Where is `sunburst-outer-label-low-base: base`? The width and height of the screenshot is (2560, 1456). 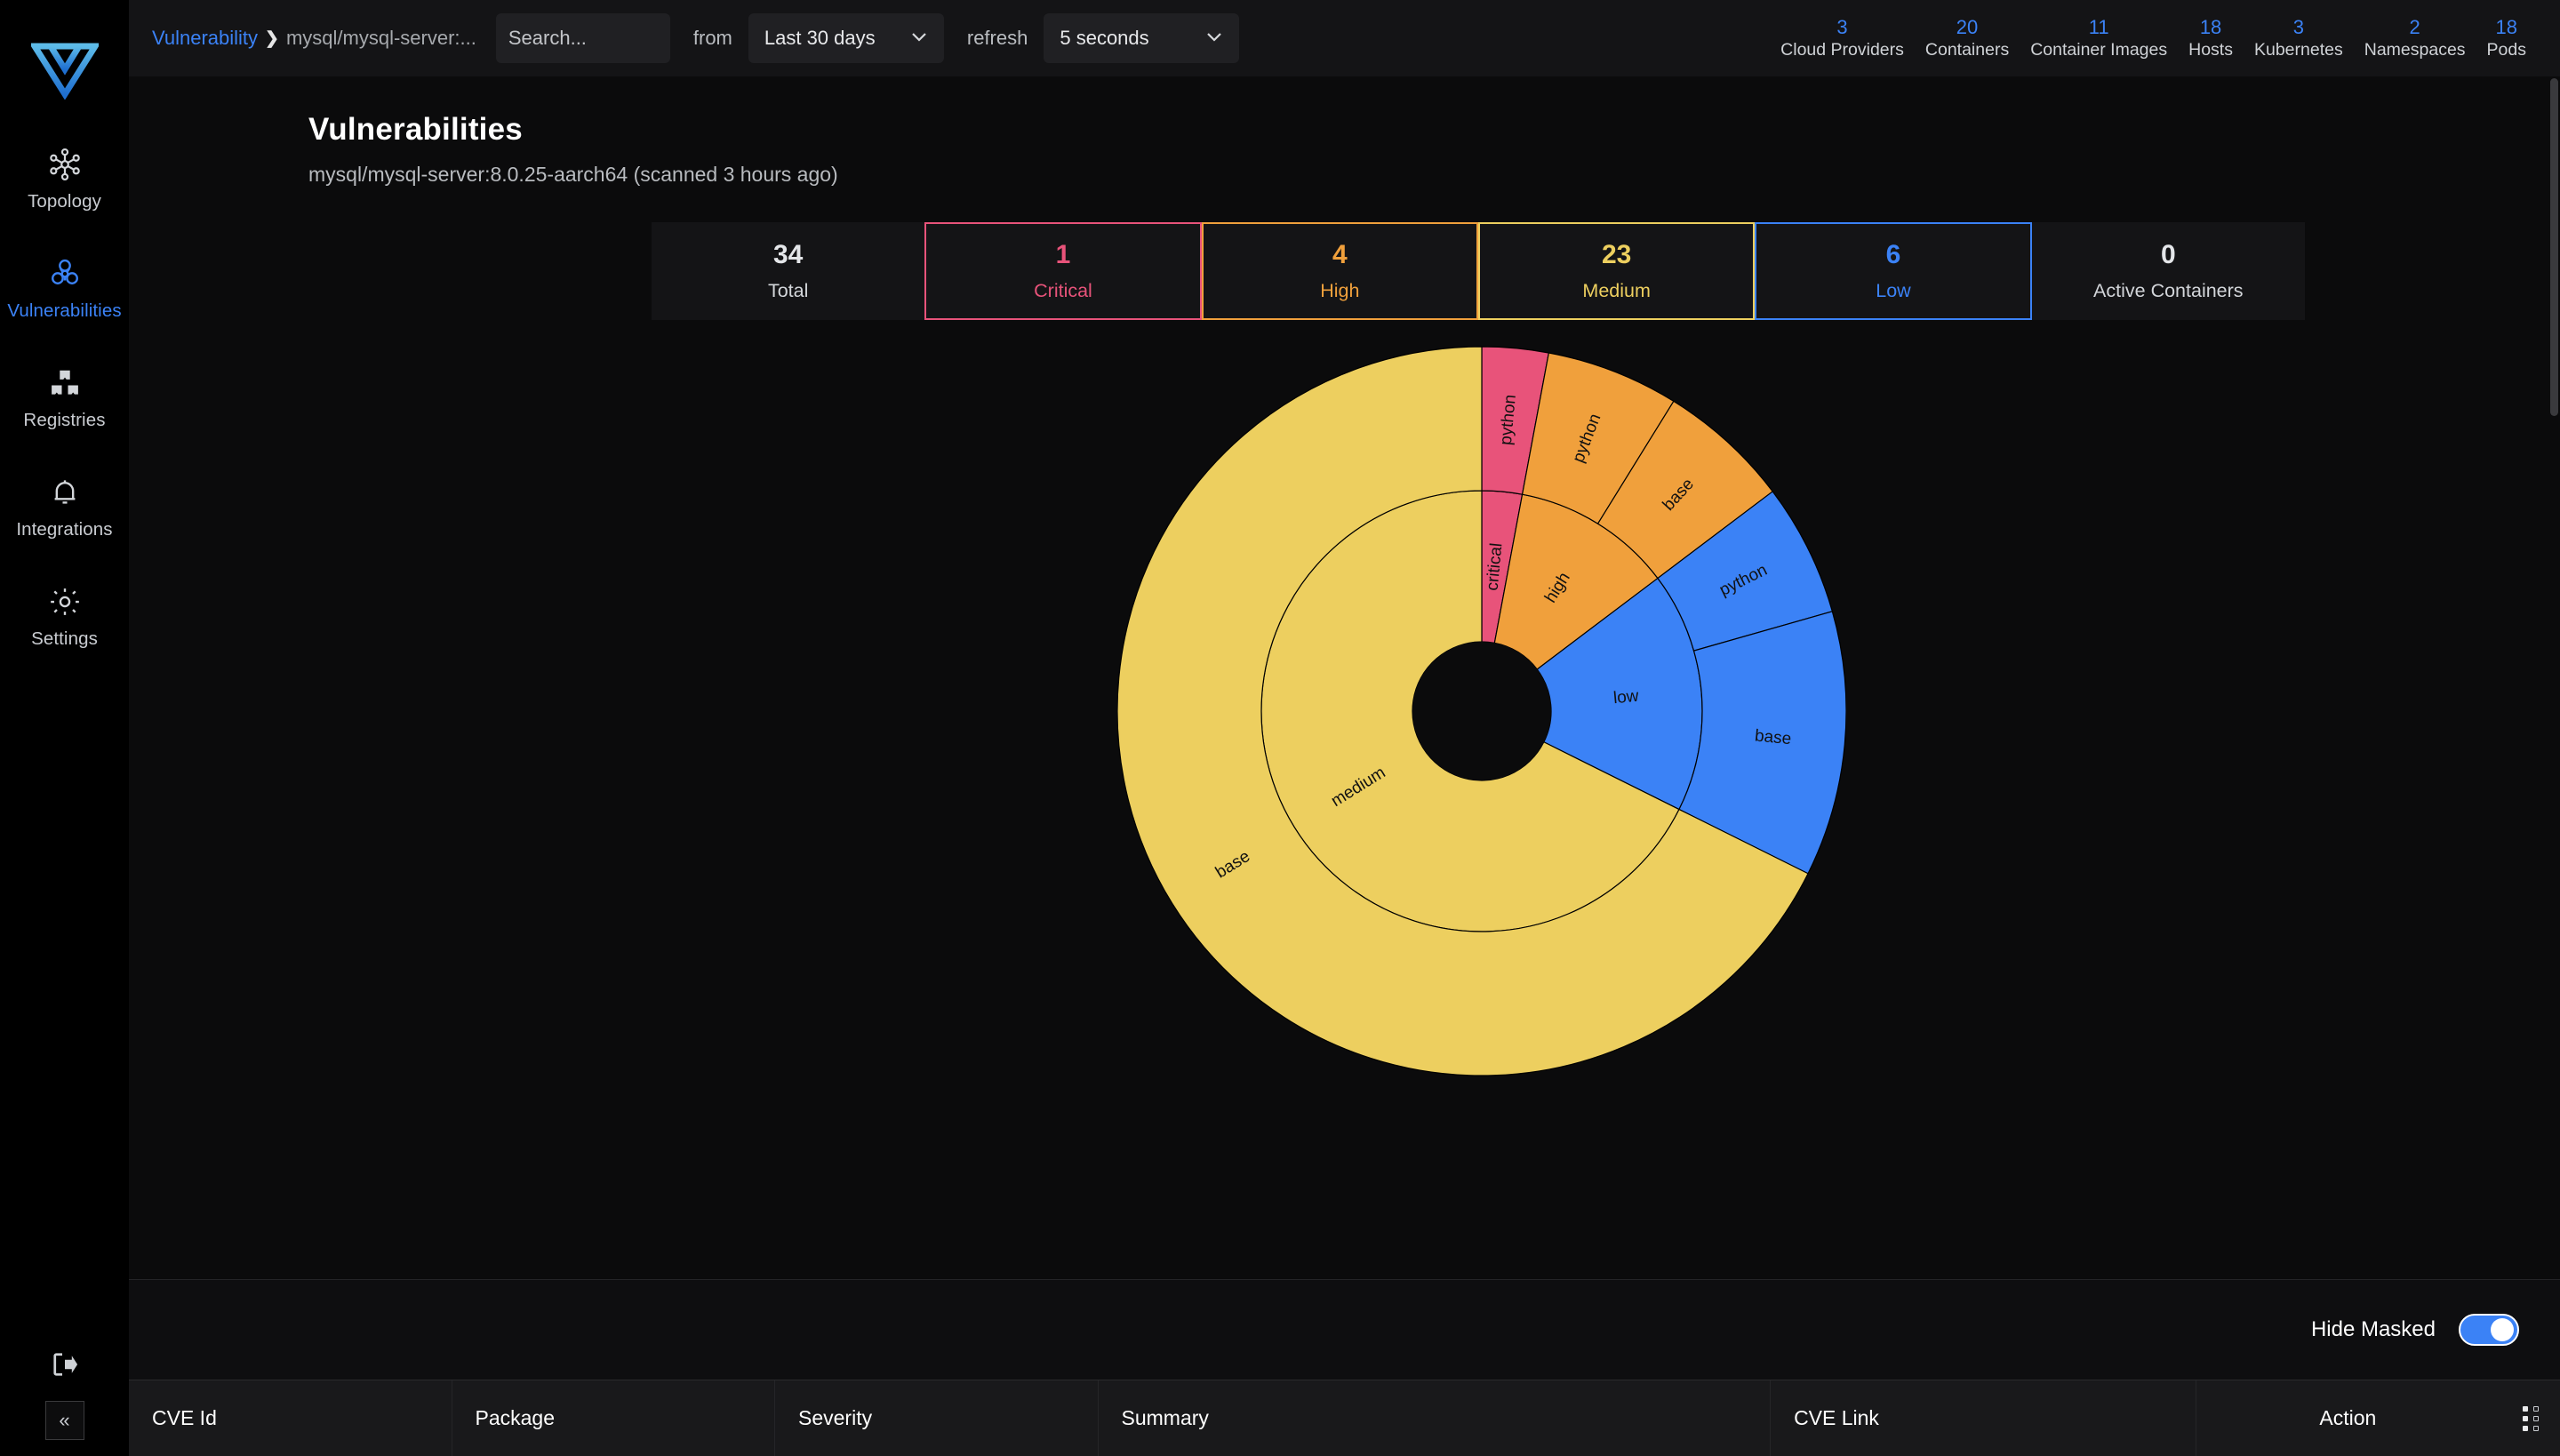 sunburst-outer-label-low-base: base is located at coordinates (1773, 738).